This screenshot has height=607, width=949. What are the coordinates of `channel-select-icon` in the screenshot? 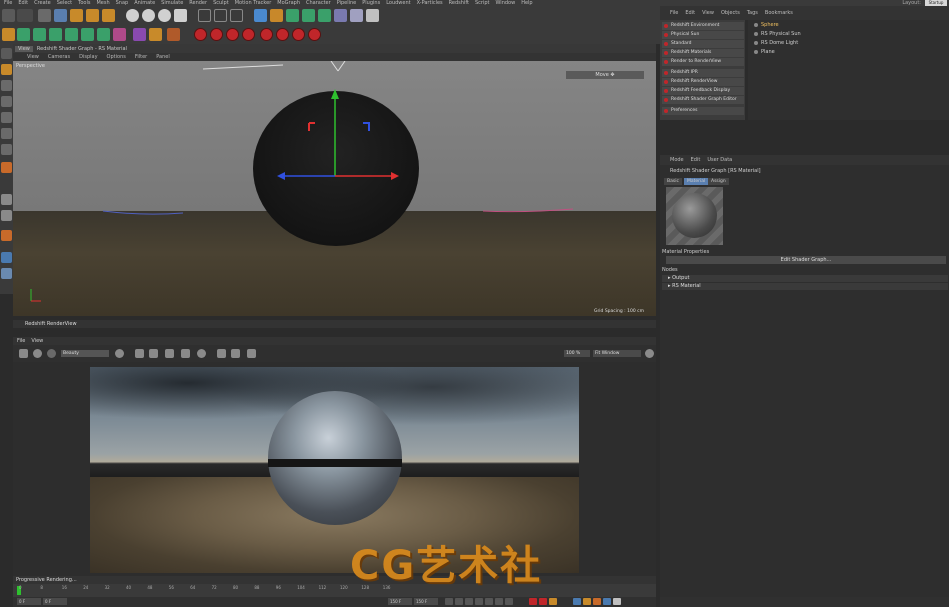 It's located at (119, 353).